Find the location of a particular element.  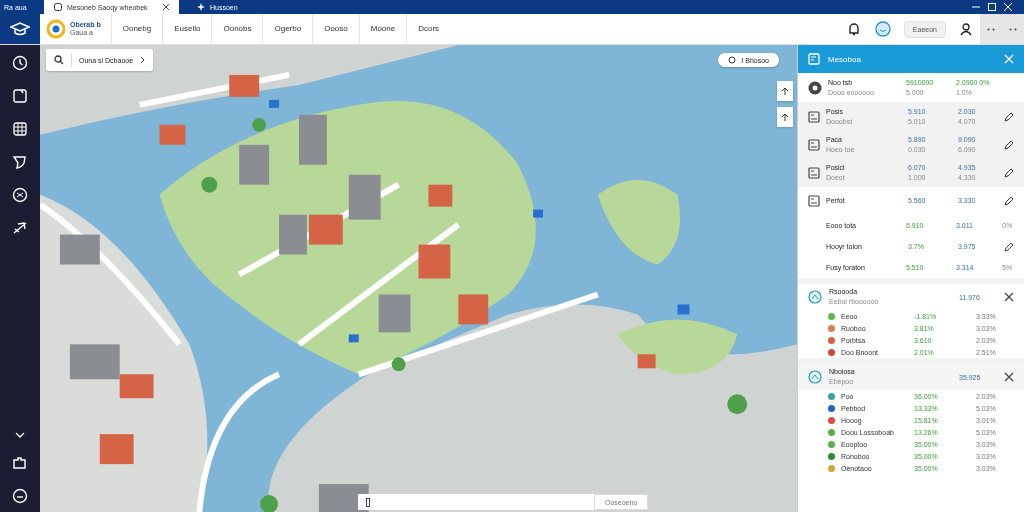

power-icon is located at coordinates (20, 496).